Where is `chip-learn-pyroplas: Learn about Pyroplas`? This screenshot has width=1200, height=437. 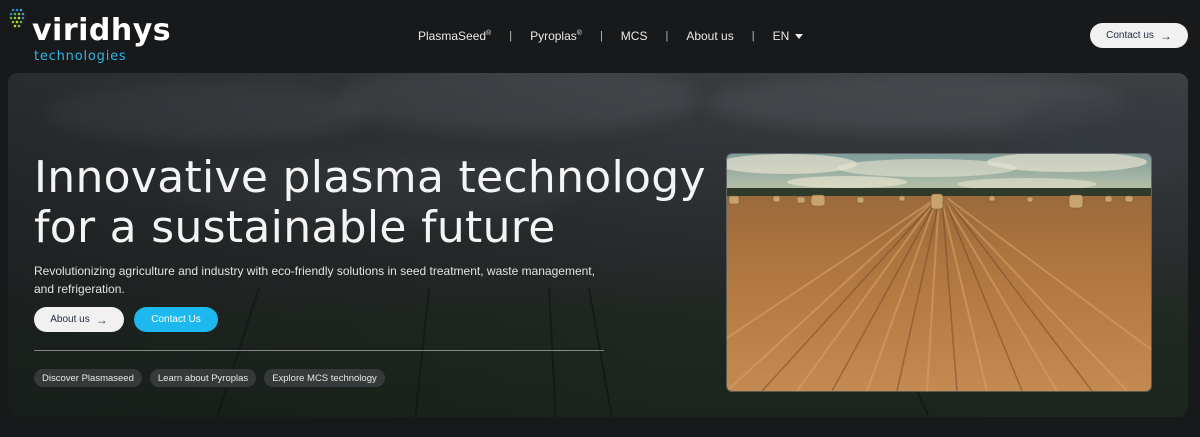
chip-learn-pyroplas: Learn about Pyroplas is located at coordinates (203, 378).